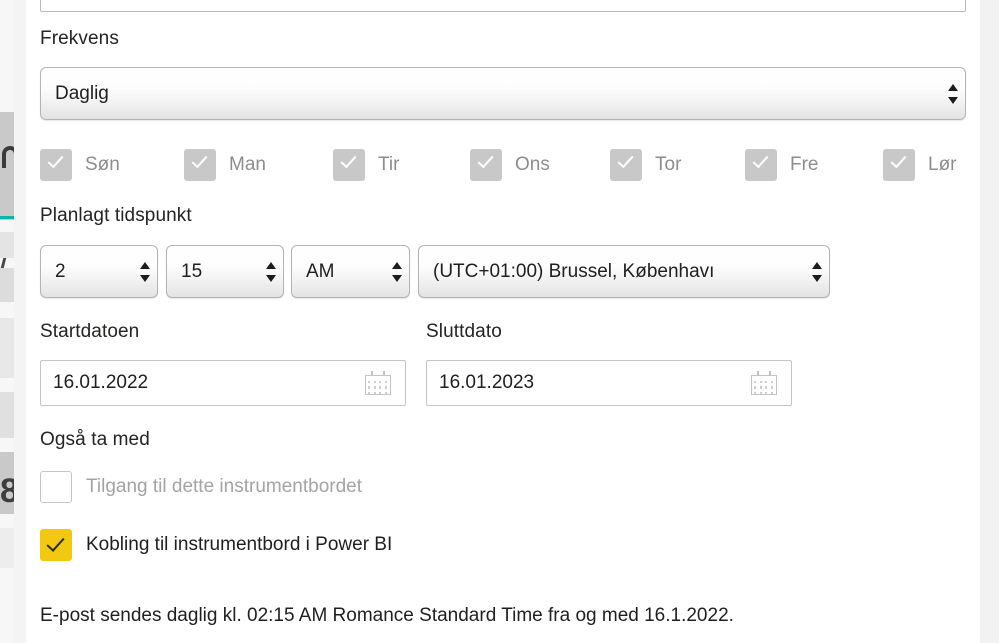 The height and width of the screenshot is (643, 999). What do you see at coordinates (56, 487) in the screenshot?
I see `checkbox-unchecked-icon` at bounding box center [56, 487].